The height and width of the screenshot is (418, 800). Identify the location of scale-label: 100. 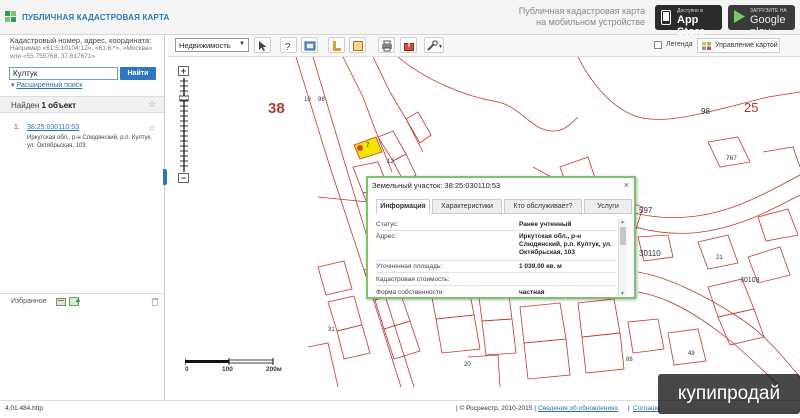
(227, 369).